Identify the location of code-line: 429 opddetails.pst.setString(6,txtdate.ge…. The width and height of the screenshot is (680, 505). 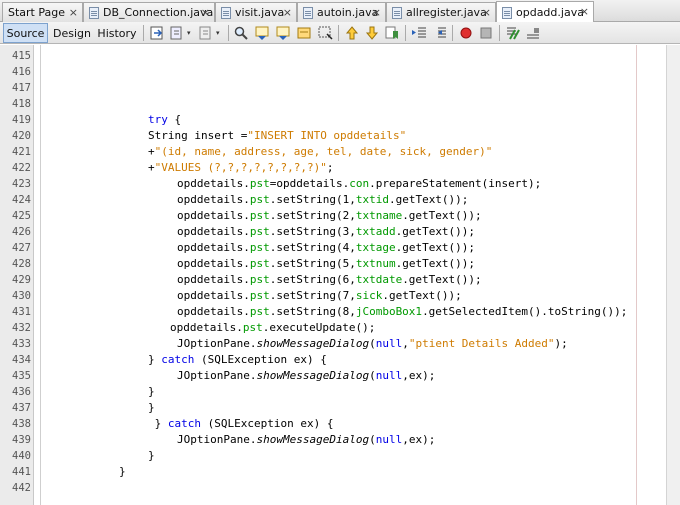
(340, 280).